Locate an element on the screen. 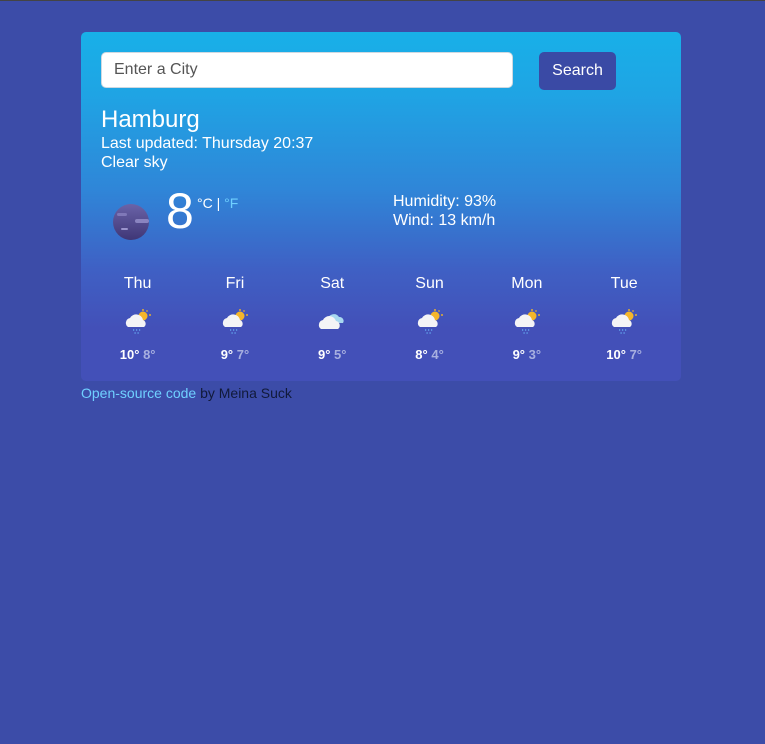  forecast-day: Fri 9° 7° is located at coordinates (234, 318).